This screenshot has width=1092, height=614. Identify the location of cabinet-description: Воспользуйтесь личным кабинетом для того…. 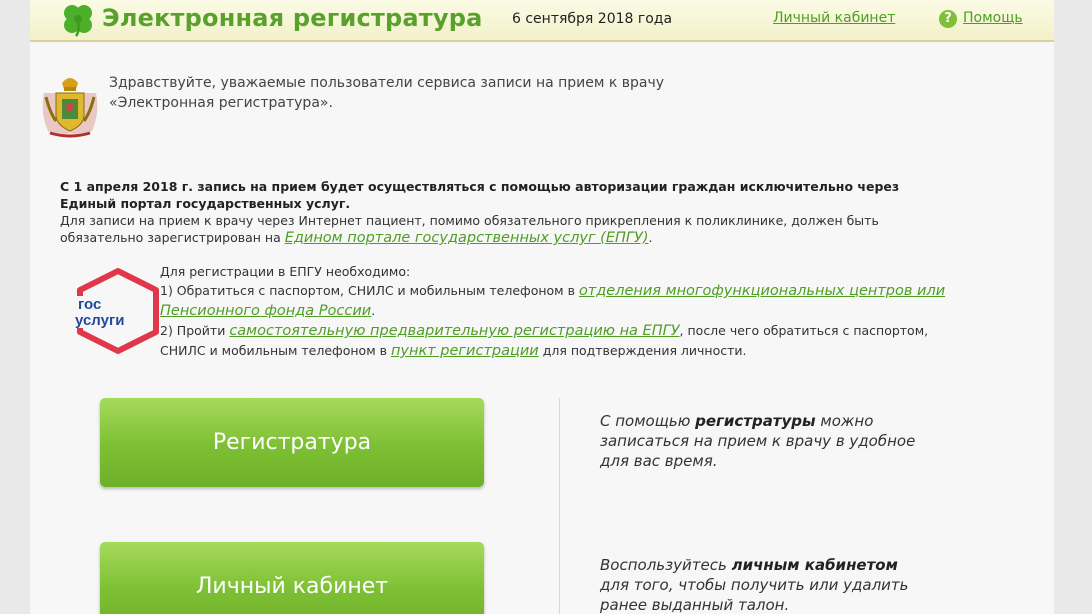
(760, 584).